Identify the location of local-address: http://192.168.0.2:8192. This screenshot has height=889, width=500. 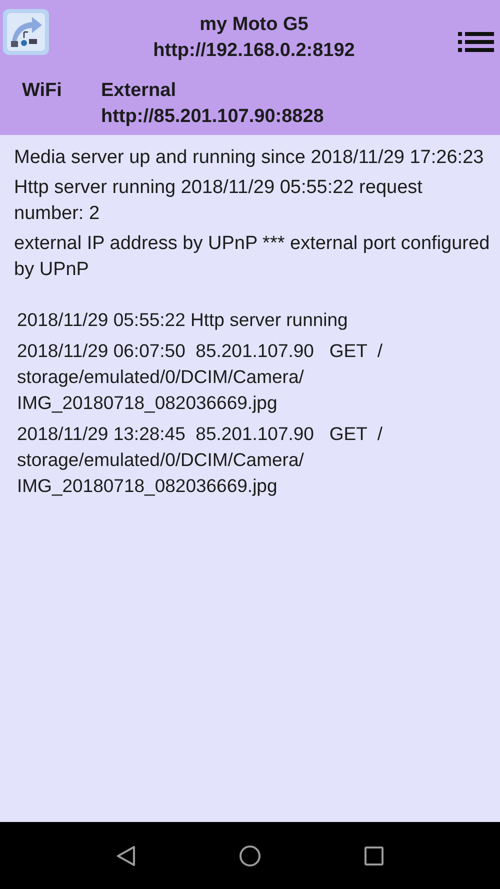
(254, 51).